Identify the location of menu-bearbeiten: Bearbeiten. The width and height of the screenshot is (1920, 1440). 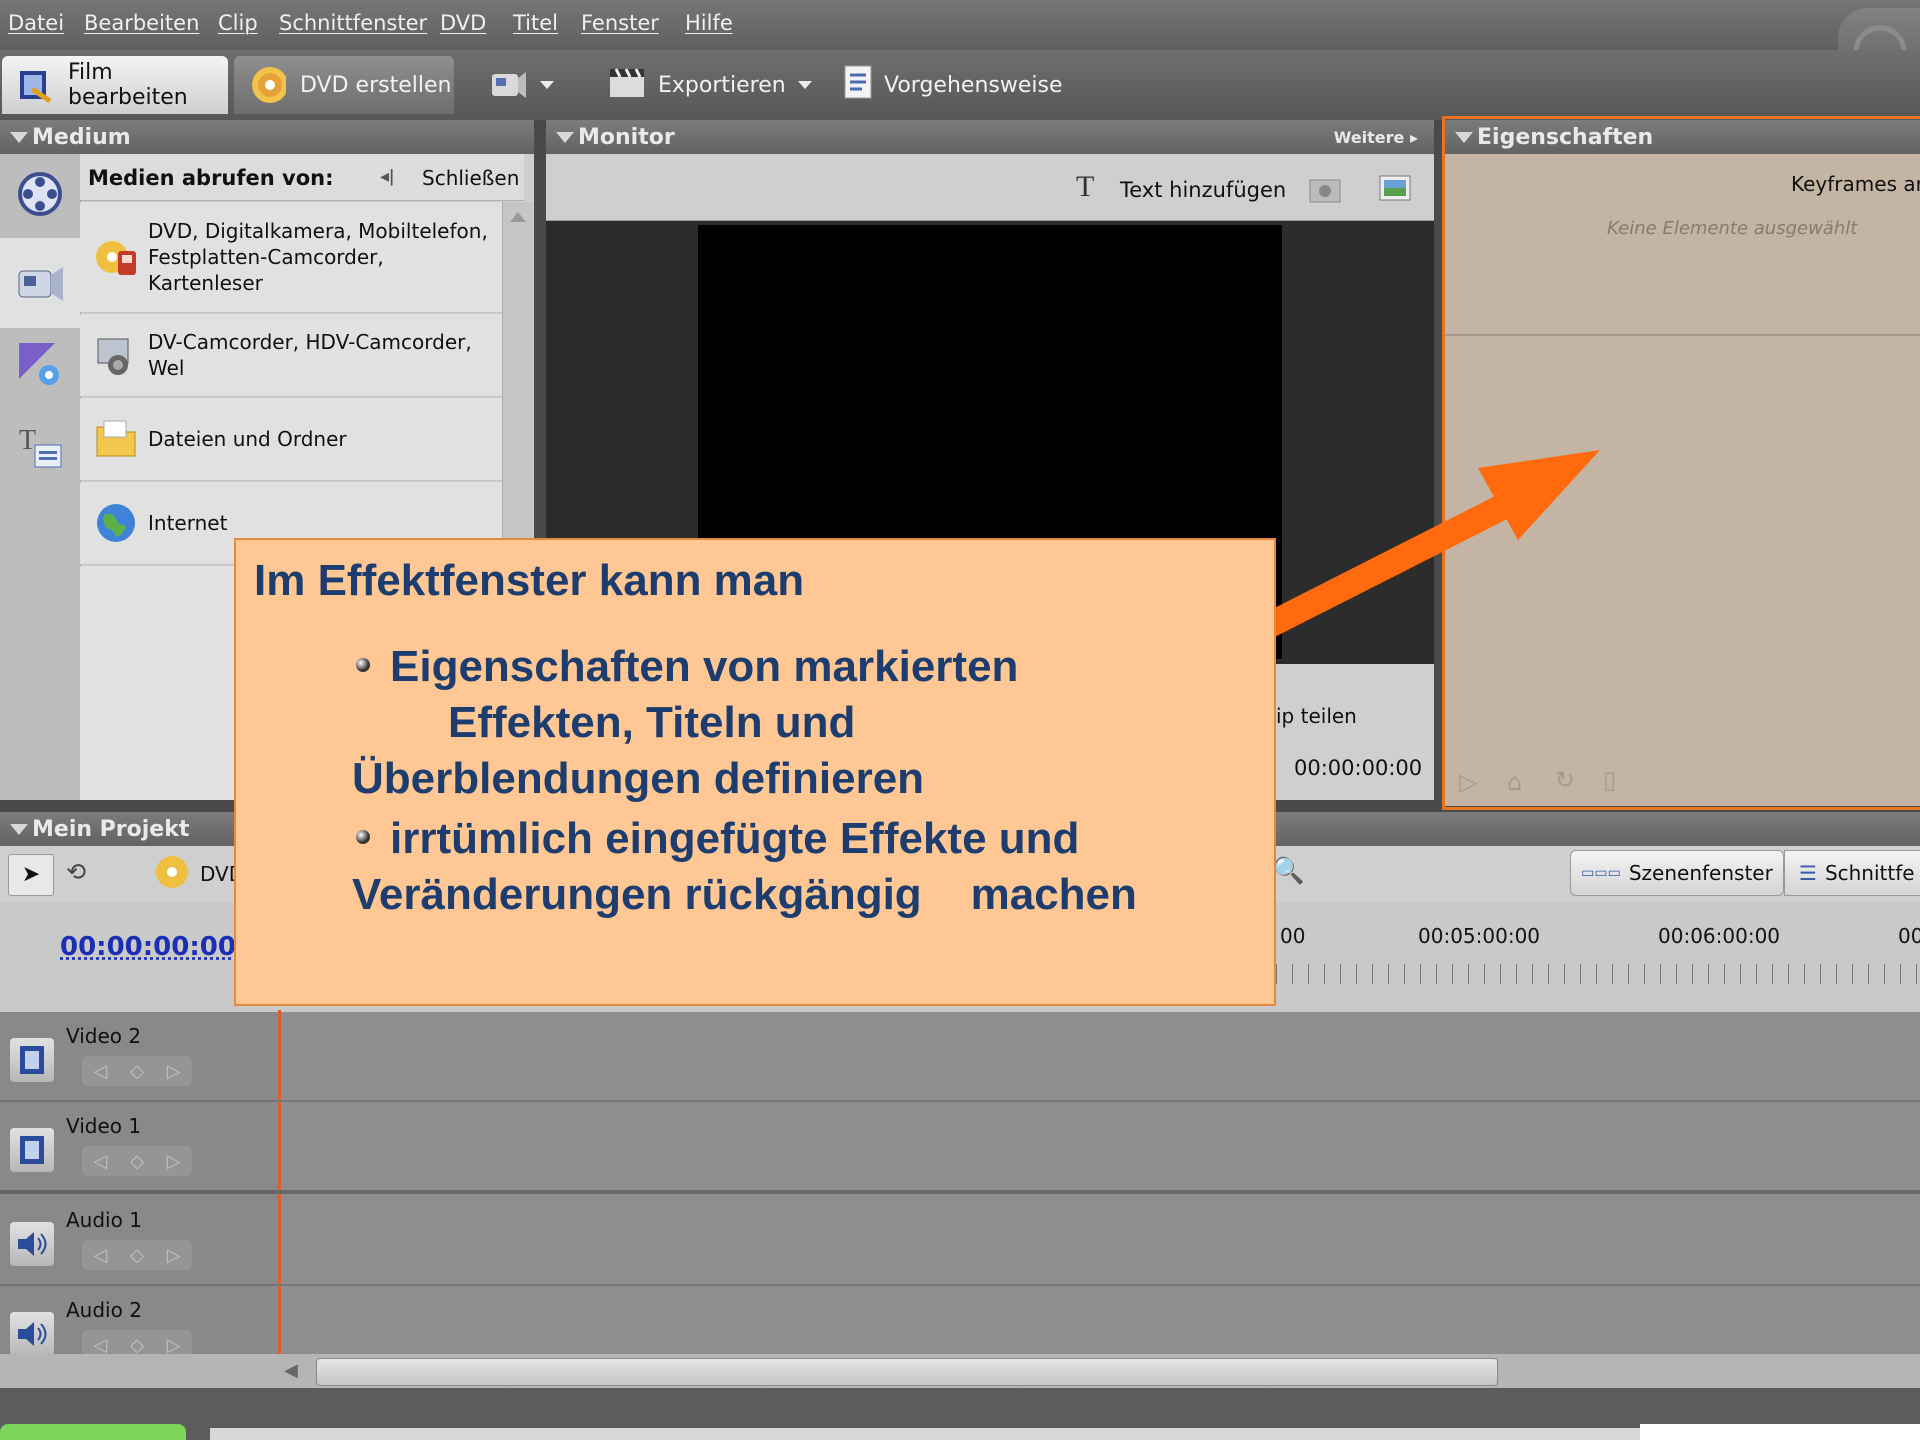
(141, 23).